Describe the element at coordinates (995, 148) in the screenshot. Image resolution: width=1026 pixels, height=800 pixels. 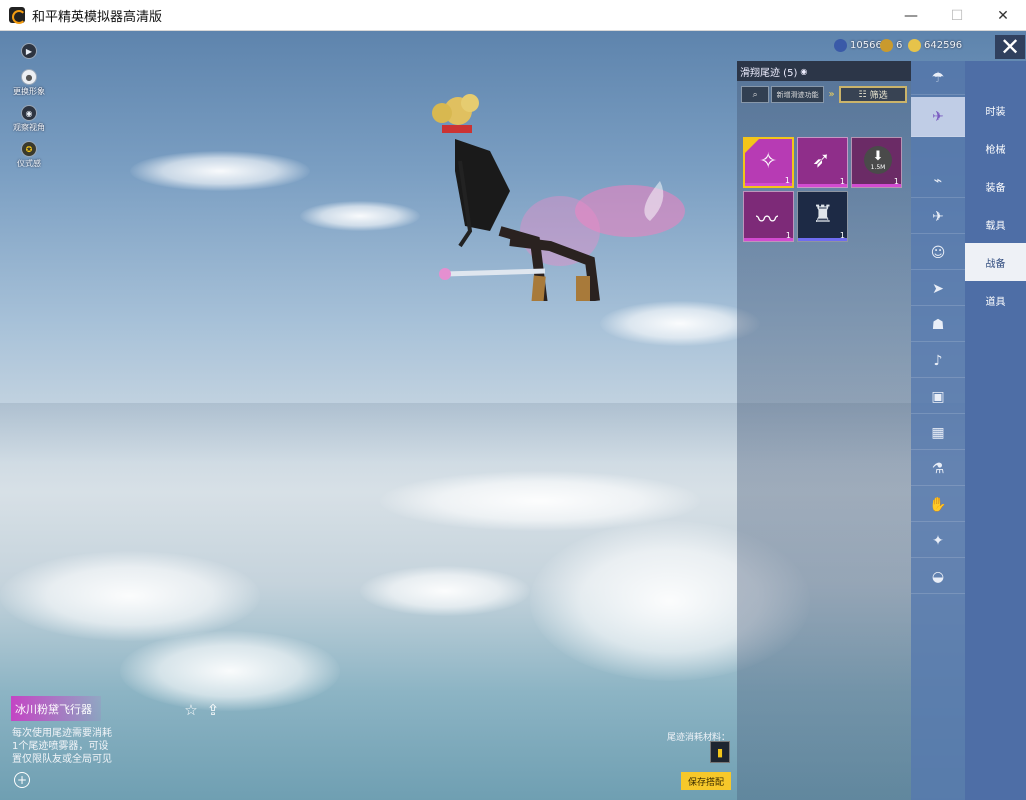
I see `tab-guns: 枪械` at that location.